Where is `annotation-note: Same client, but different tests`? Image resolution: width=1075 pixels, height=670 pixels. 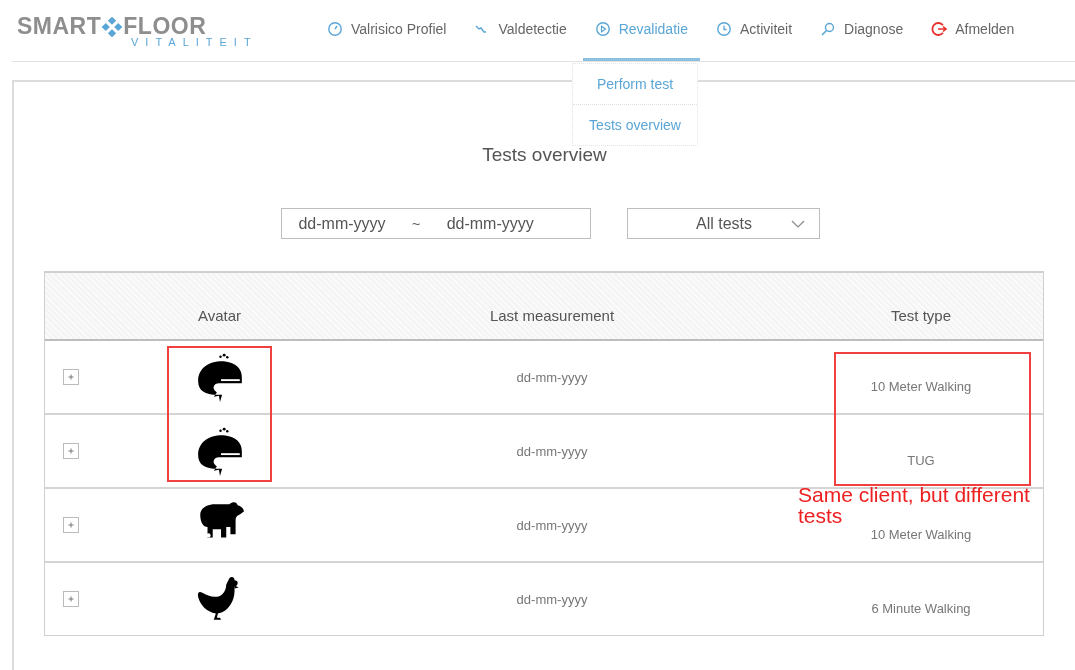
annotation-note: Same client, but different tests is located at coordinates (914, 505).